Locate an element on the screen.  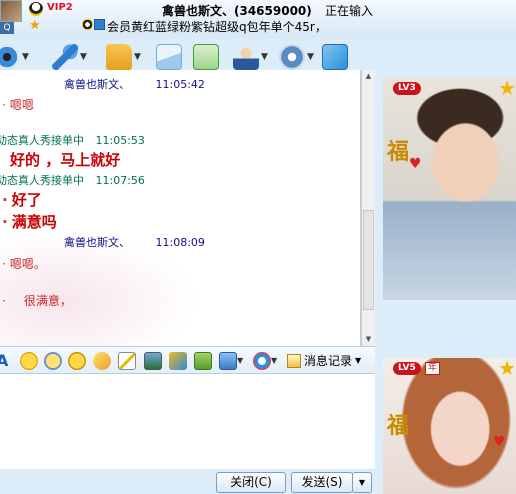
message-header: 禽兽也斯文、 11:05:42 is located at coordinates (134, 84).